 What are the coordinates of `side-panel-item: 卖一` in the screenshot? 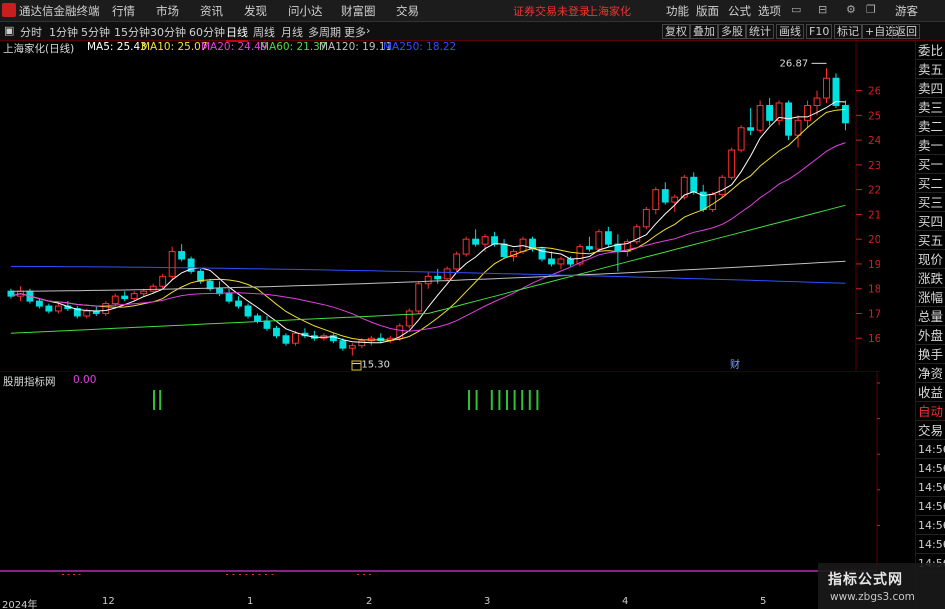 It's located at (930, 145).